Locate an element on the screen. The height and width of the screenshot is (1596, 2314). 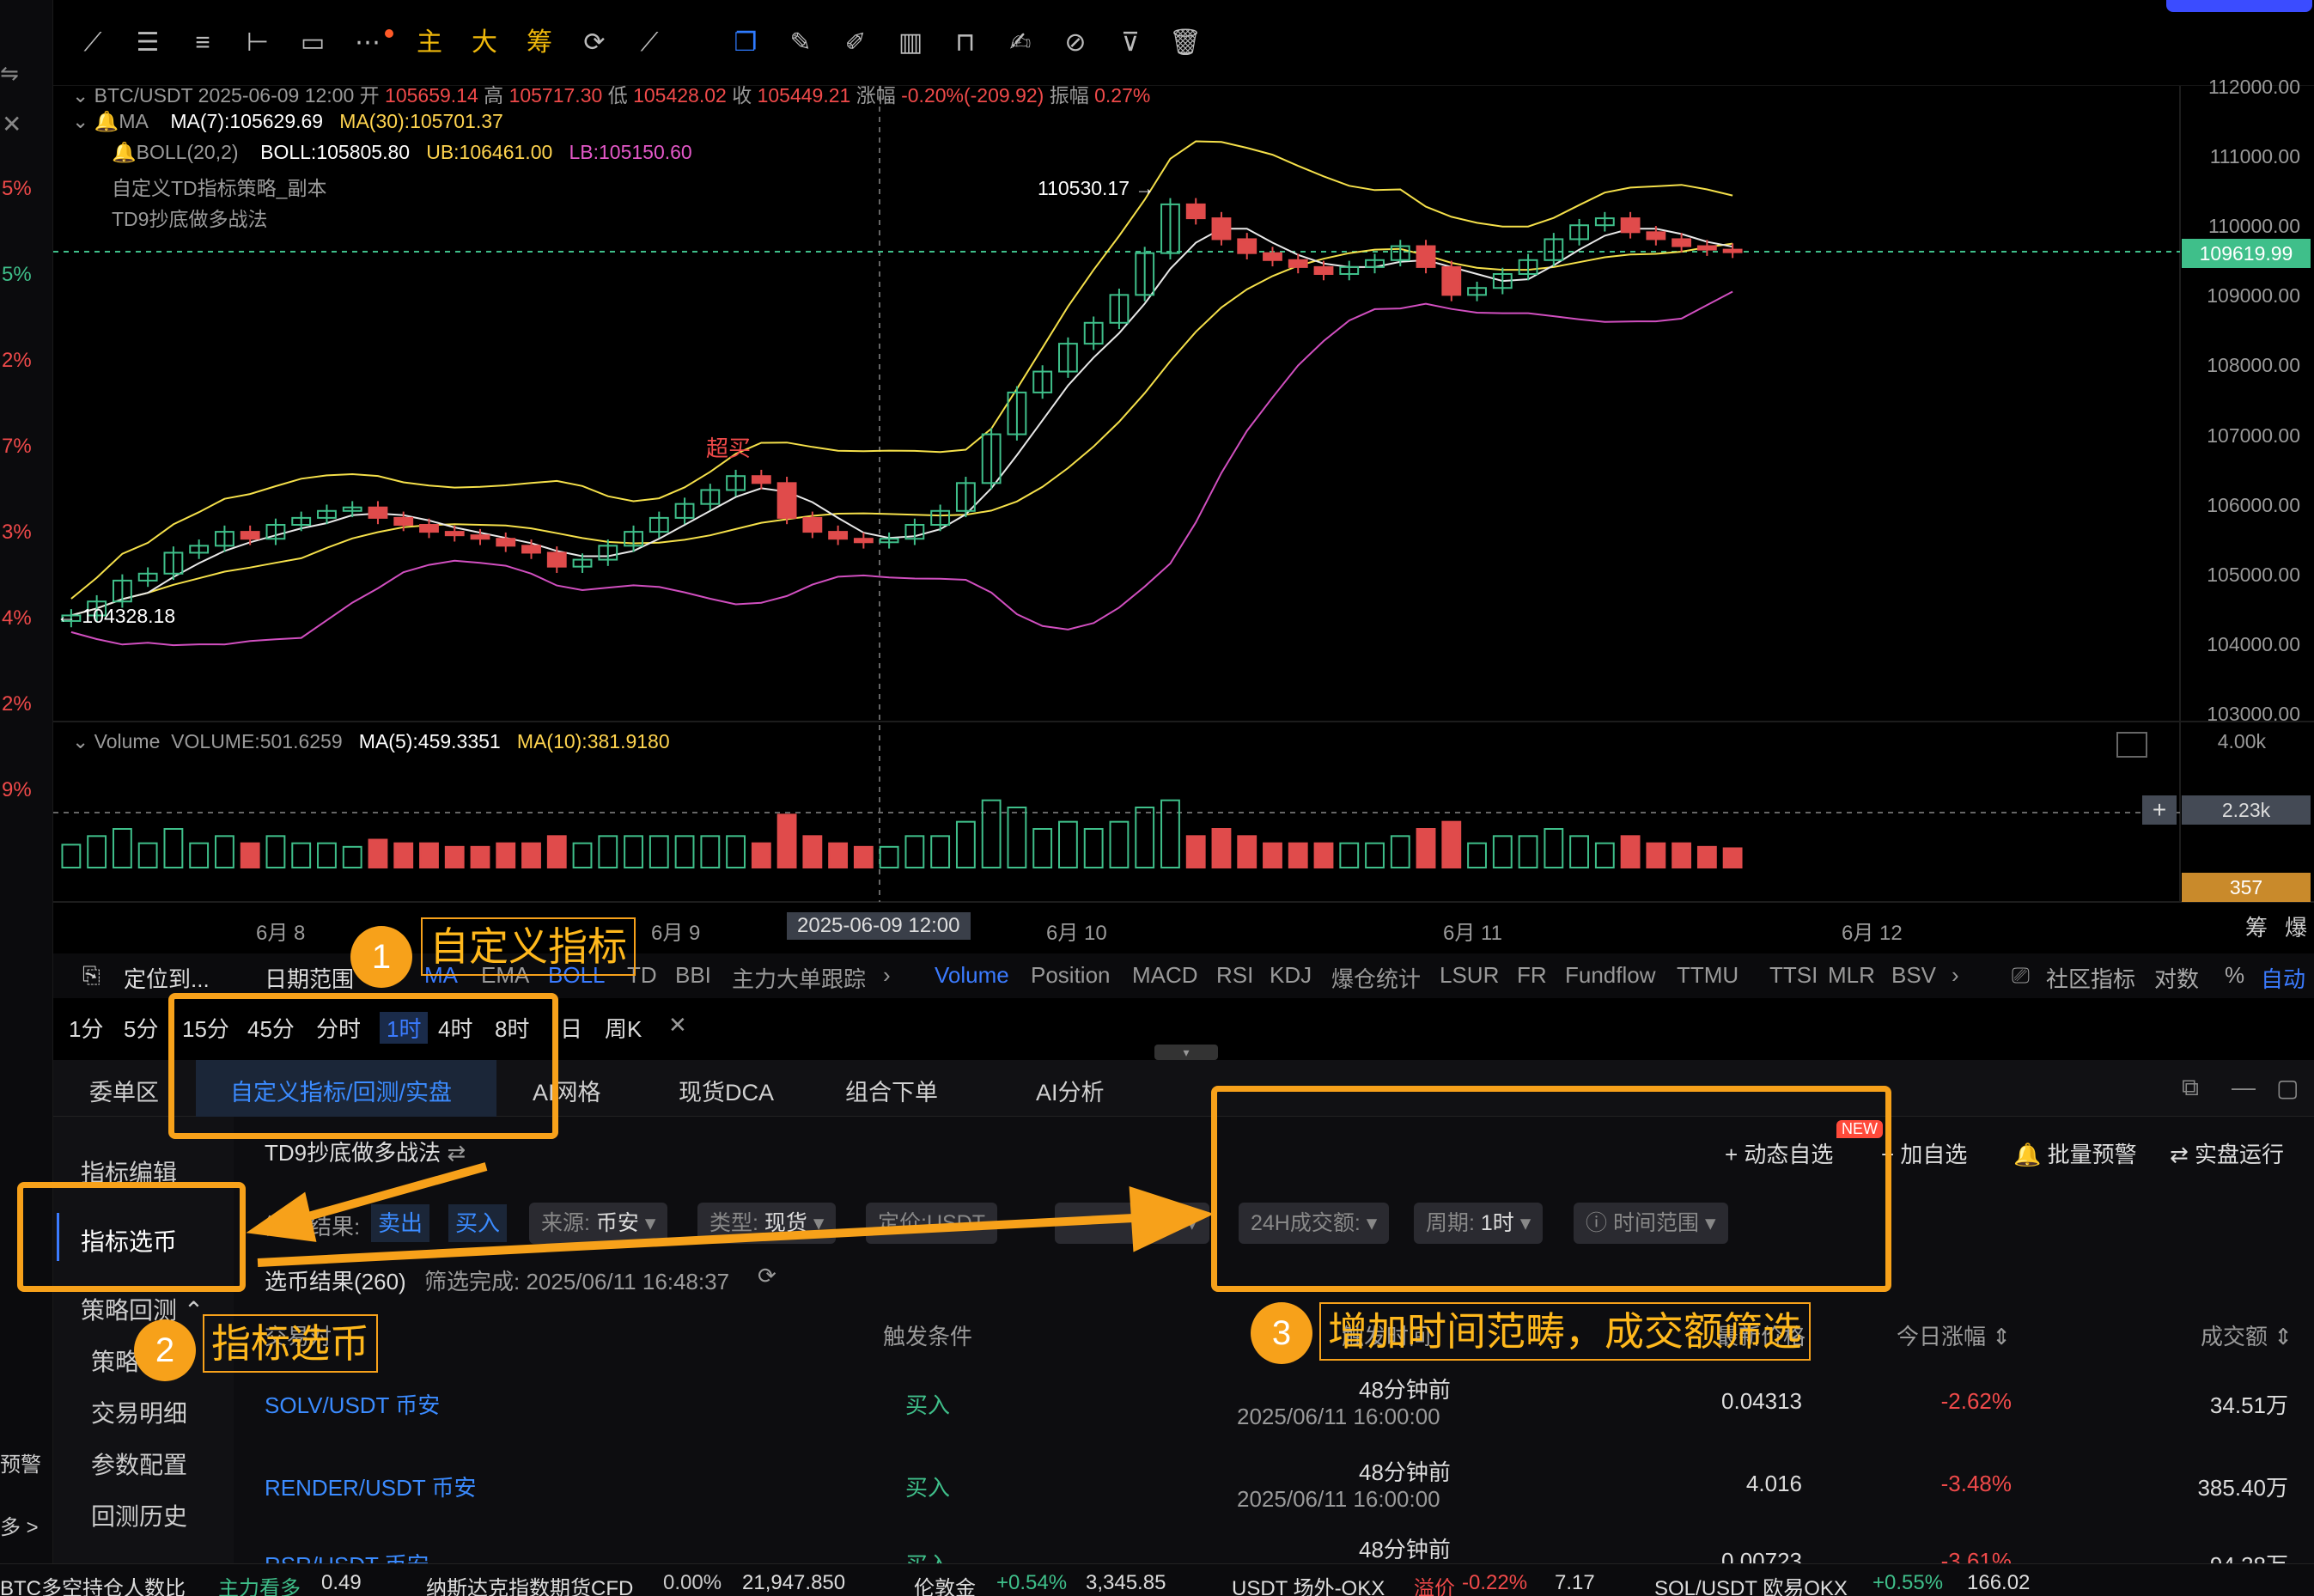
burst-button: 爆 is located at coordinates (2296, 926).